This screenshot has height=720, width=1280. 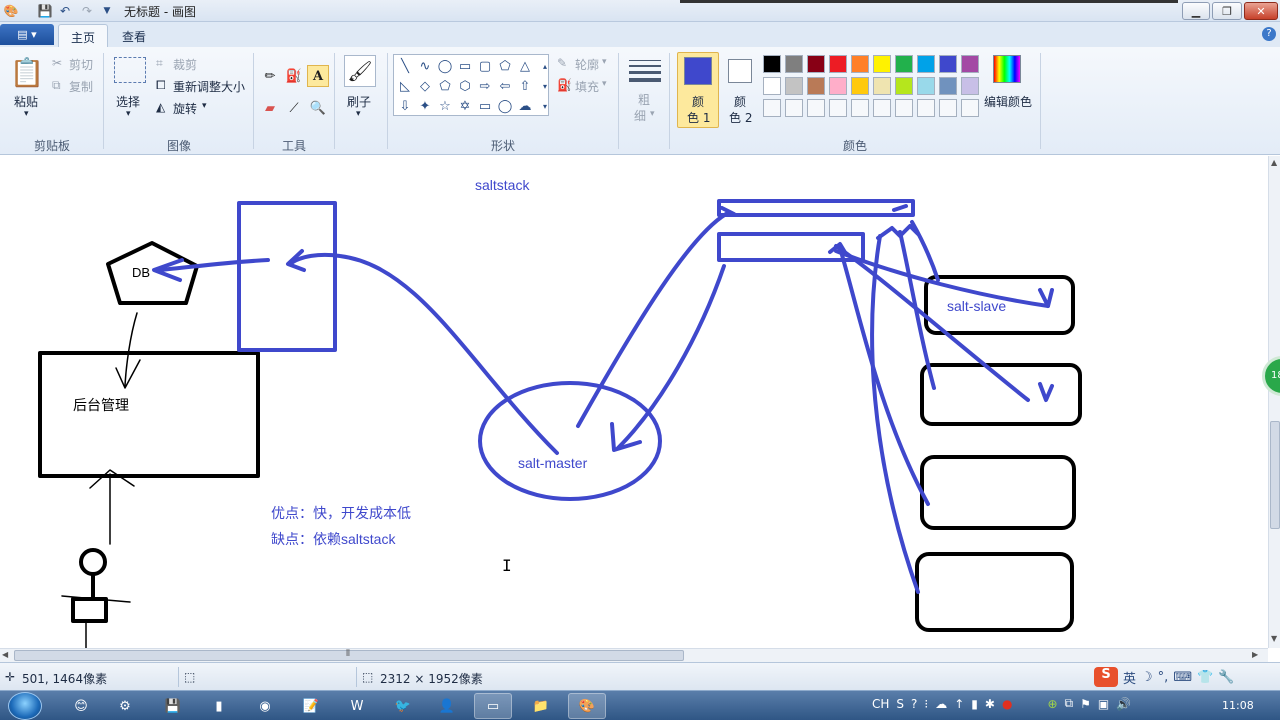 I want to click on tray-pin-icon: ↑, so click(x=959, y=704).